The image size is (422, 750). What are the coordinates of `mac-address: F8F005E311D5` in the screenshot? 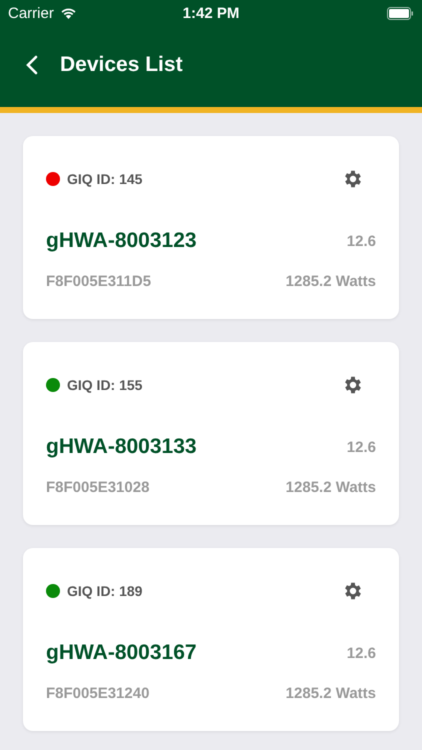 It's located at (99, 281).